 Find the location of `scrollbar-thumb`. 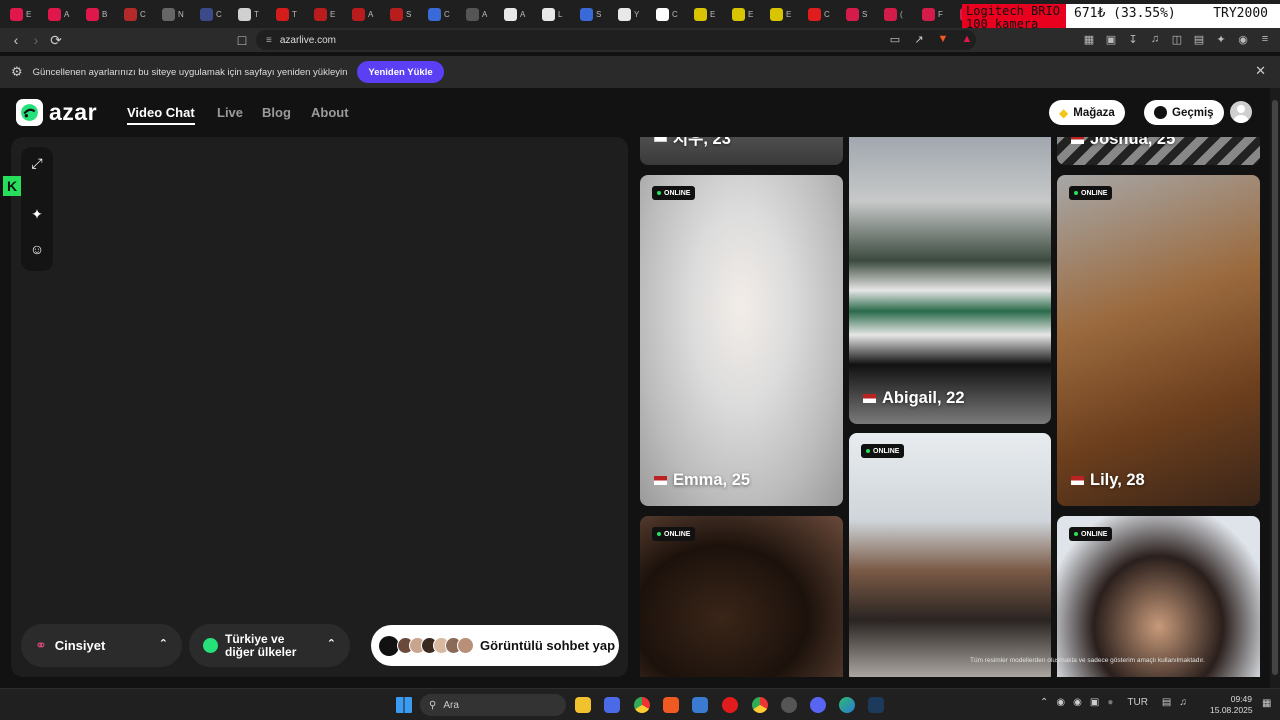

scrollbar-thumb is located at coordinates (1275, 387).